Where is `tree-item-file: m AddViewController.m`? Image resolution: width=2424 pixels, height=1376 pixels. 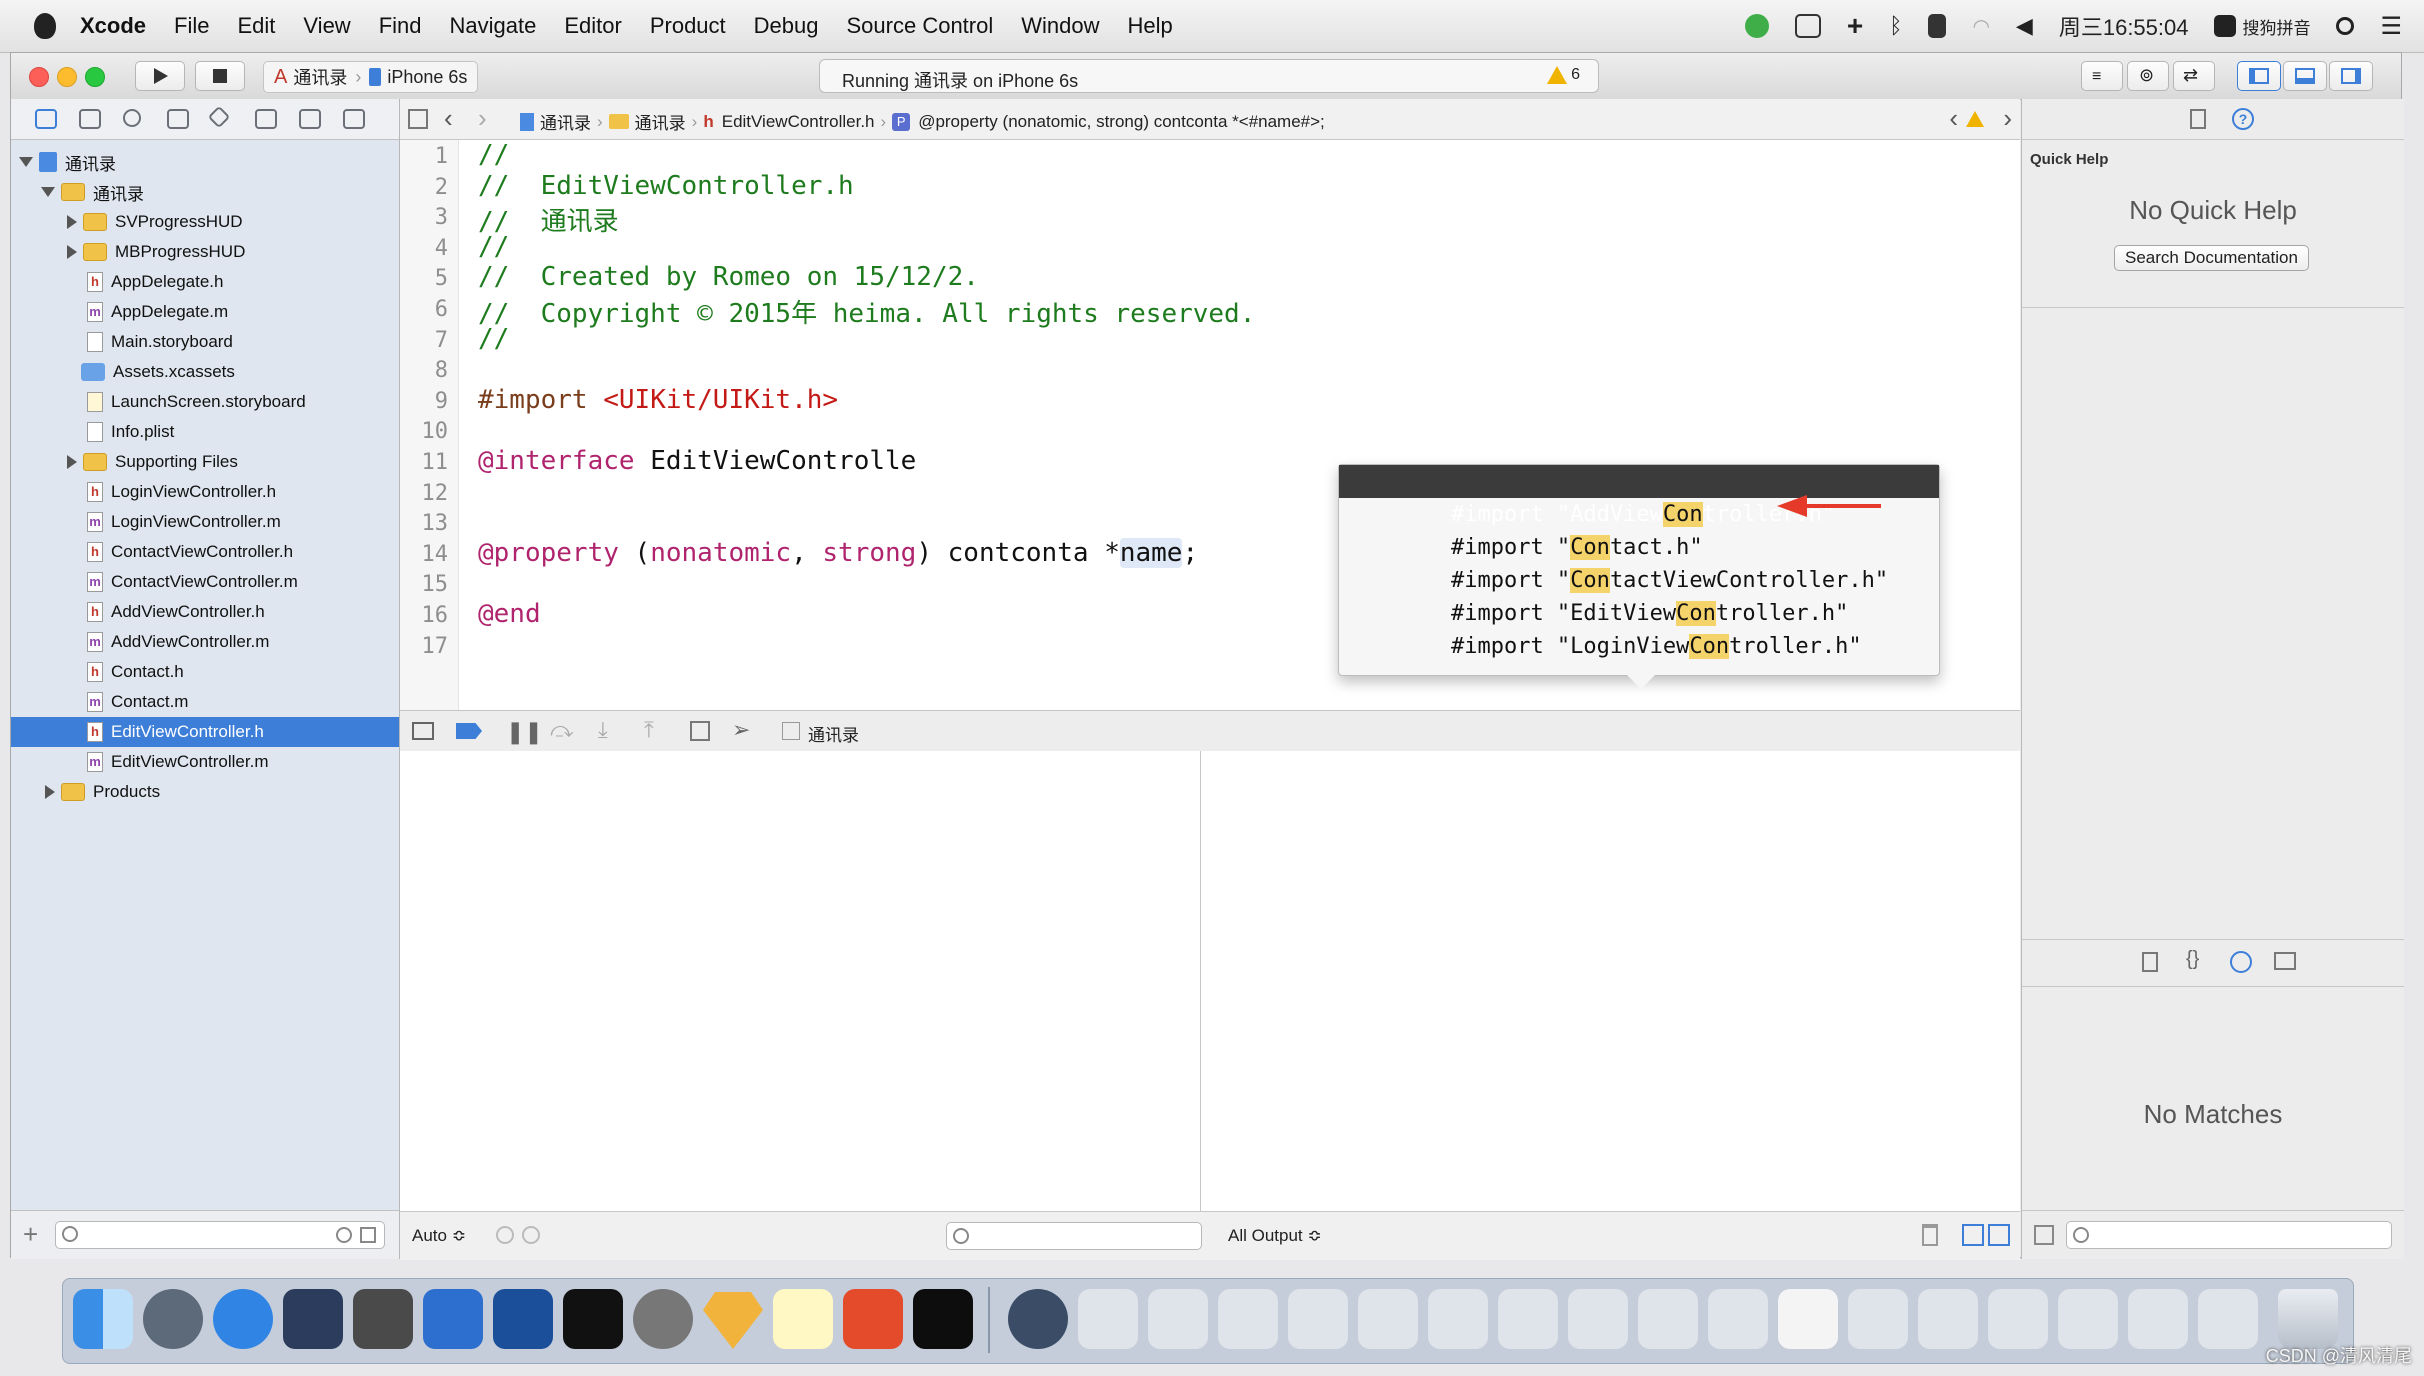
tree-item-file: m AddViewController.m is located at coordinates (205, 642).